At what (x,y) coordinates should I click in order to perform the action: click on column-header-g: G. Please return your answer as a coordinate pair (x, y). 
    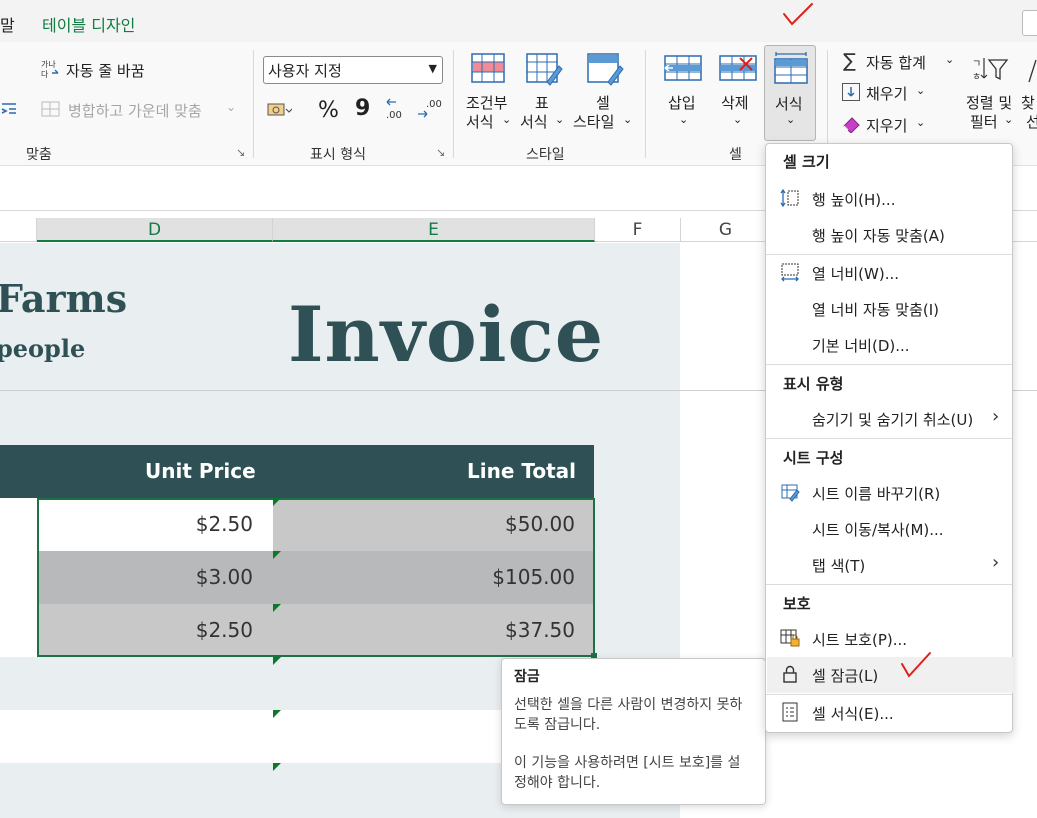
    Looking at the image, I should click on (726, 230).